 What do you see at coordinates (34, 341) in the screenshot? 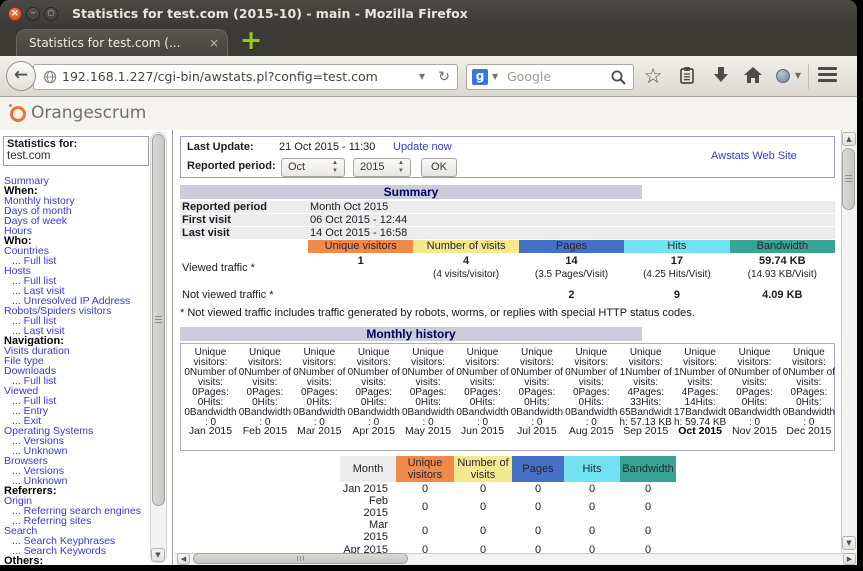
I see `sidebar-section-navigation: Navigation:` at bounding box center [34, 341].